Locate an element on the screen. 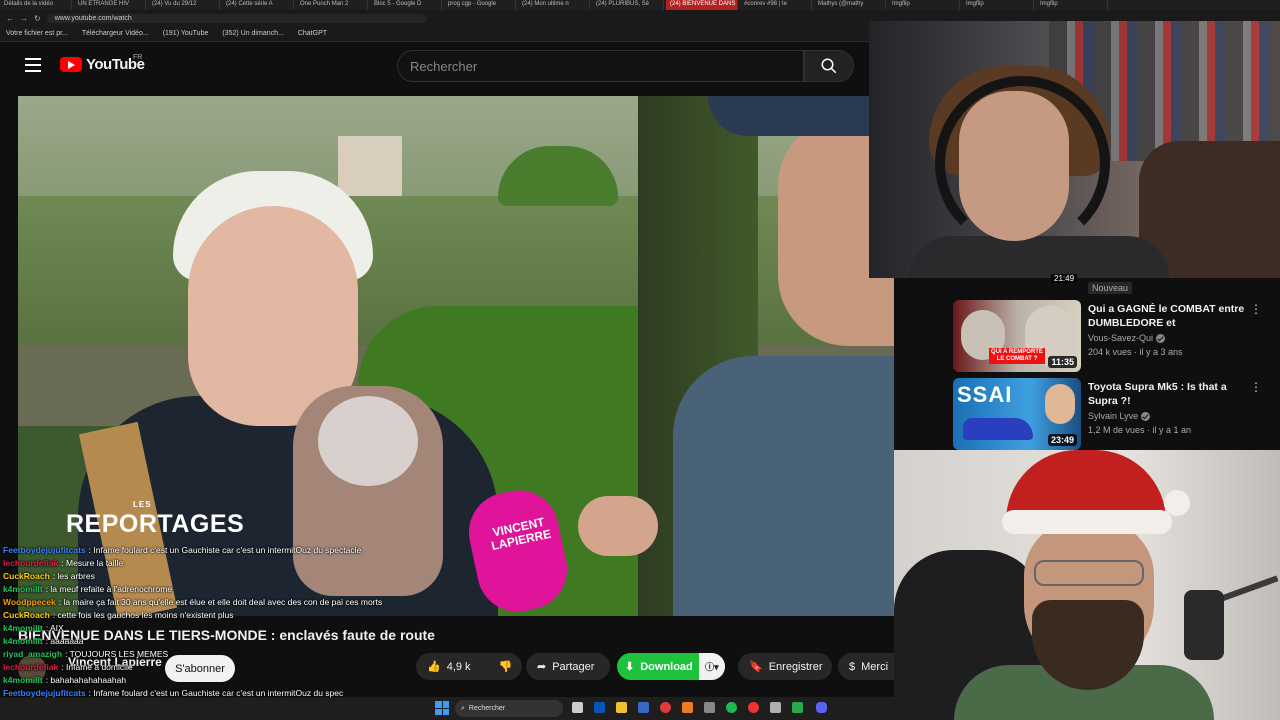 Image resolution: width=1280 pixels, height=720 pixels. browser-tab: (24) Vu du 29/12 is located at coordinates (184, 5).